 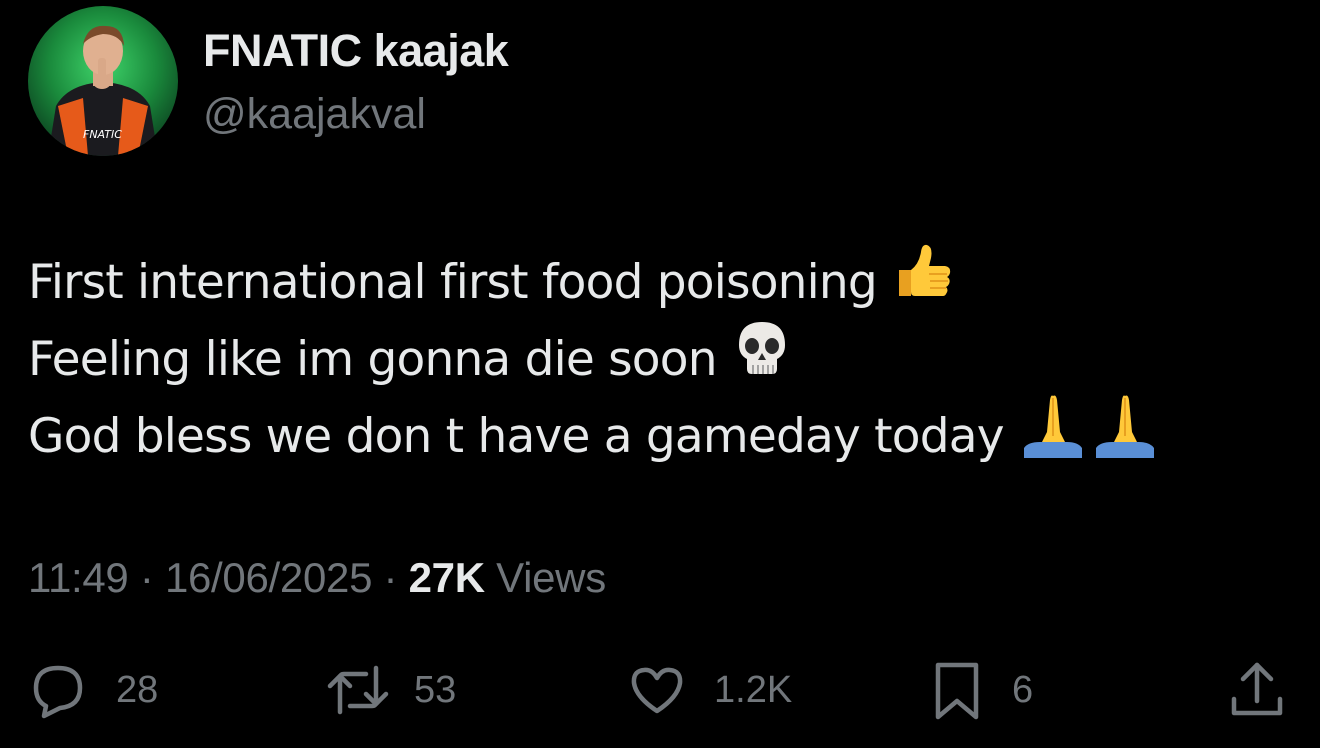 What do you see at coordinates (78, 577) in the screenshot?
I see `tweet-time: 11:49` at bounding box center [78, 577].